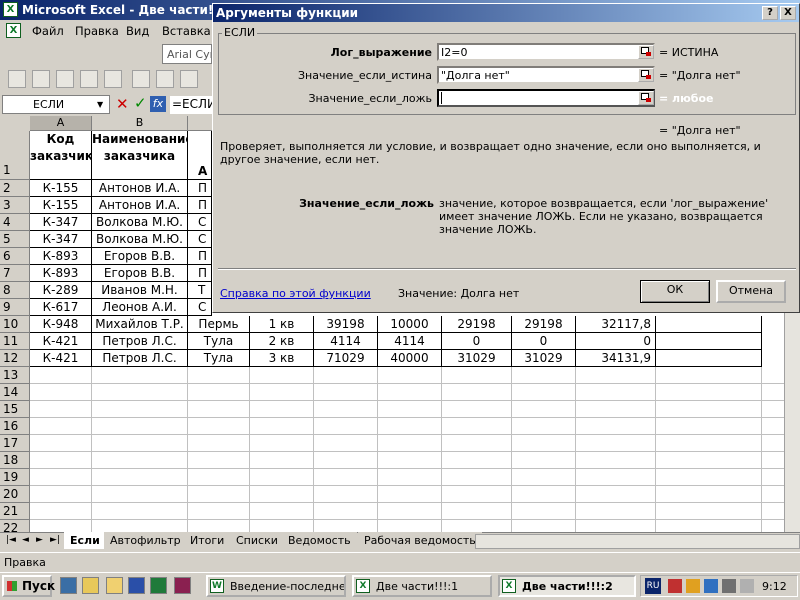  What do you see at coordinates (100, 104) in the screenshot?
I see `chevron-down-icon: ▼` at bounding box center [100, 104].